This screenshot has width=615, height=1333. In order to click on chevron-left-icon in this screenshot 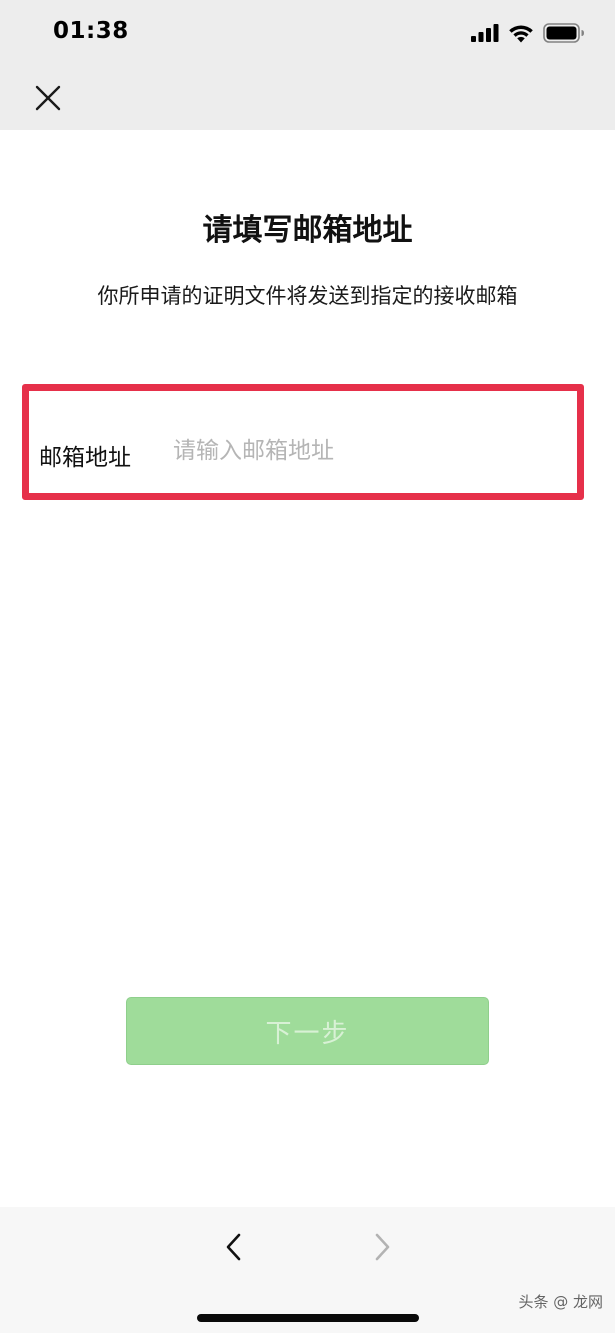, I will do `click(233, 1247)`.